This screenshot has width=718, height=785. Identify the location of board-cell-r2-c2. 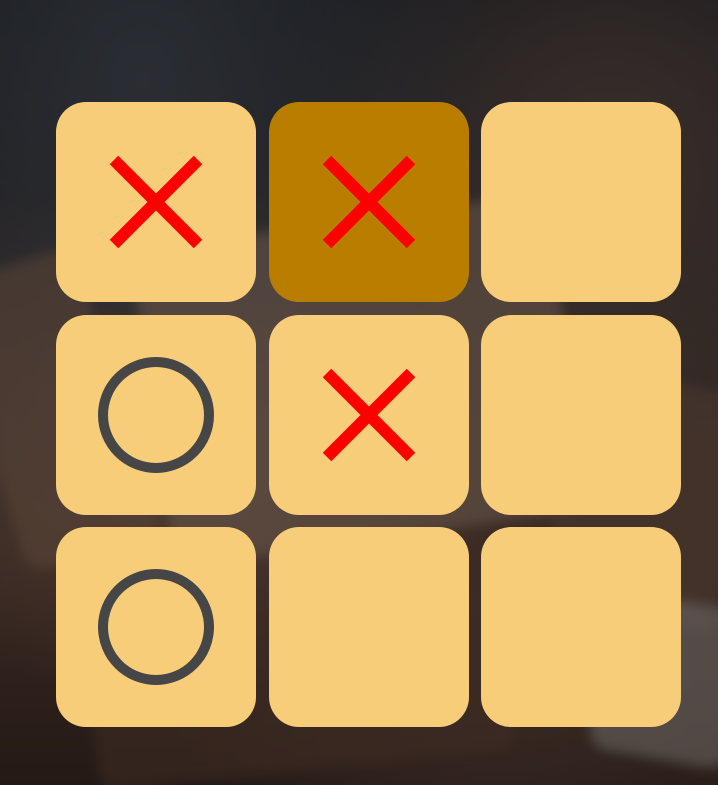
(368, 414).